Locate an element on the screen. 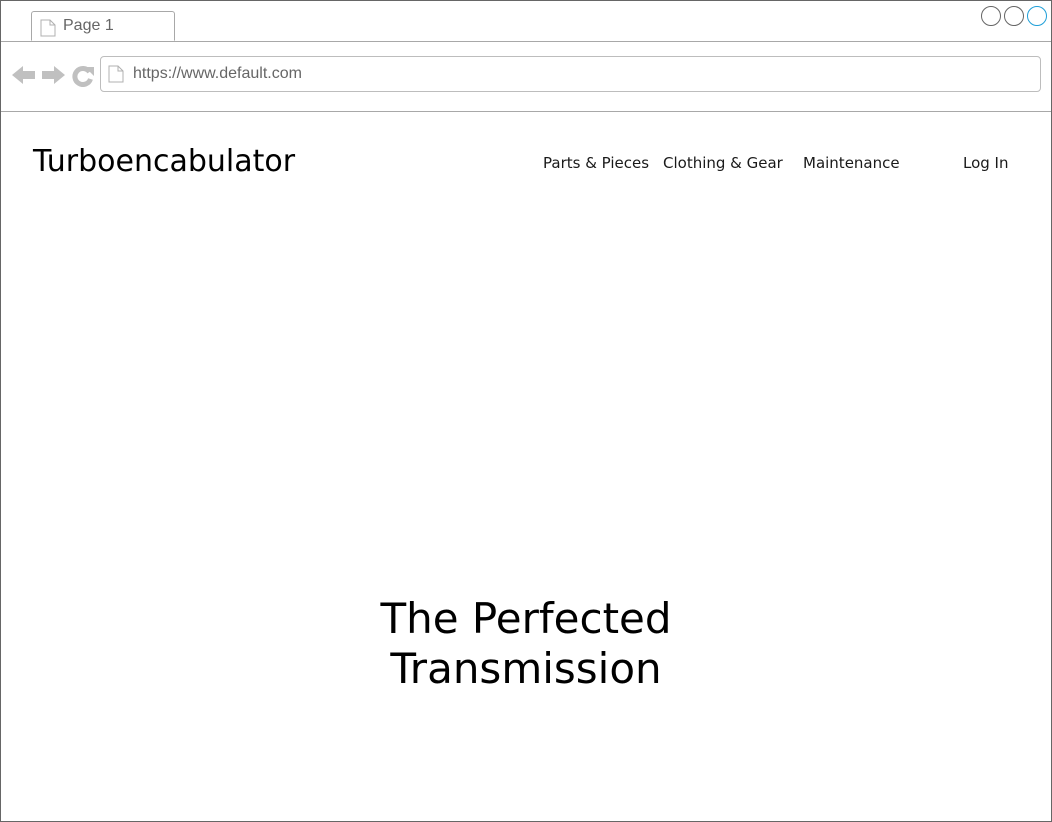  maximize-icon is located at coordinates (1014, 16).